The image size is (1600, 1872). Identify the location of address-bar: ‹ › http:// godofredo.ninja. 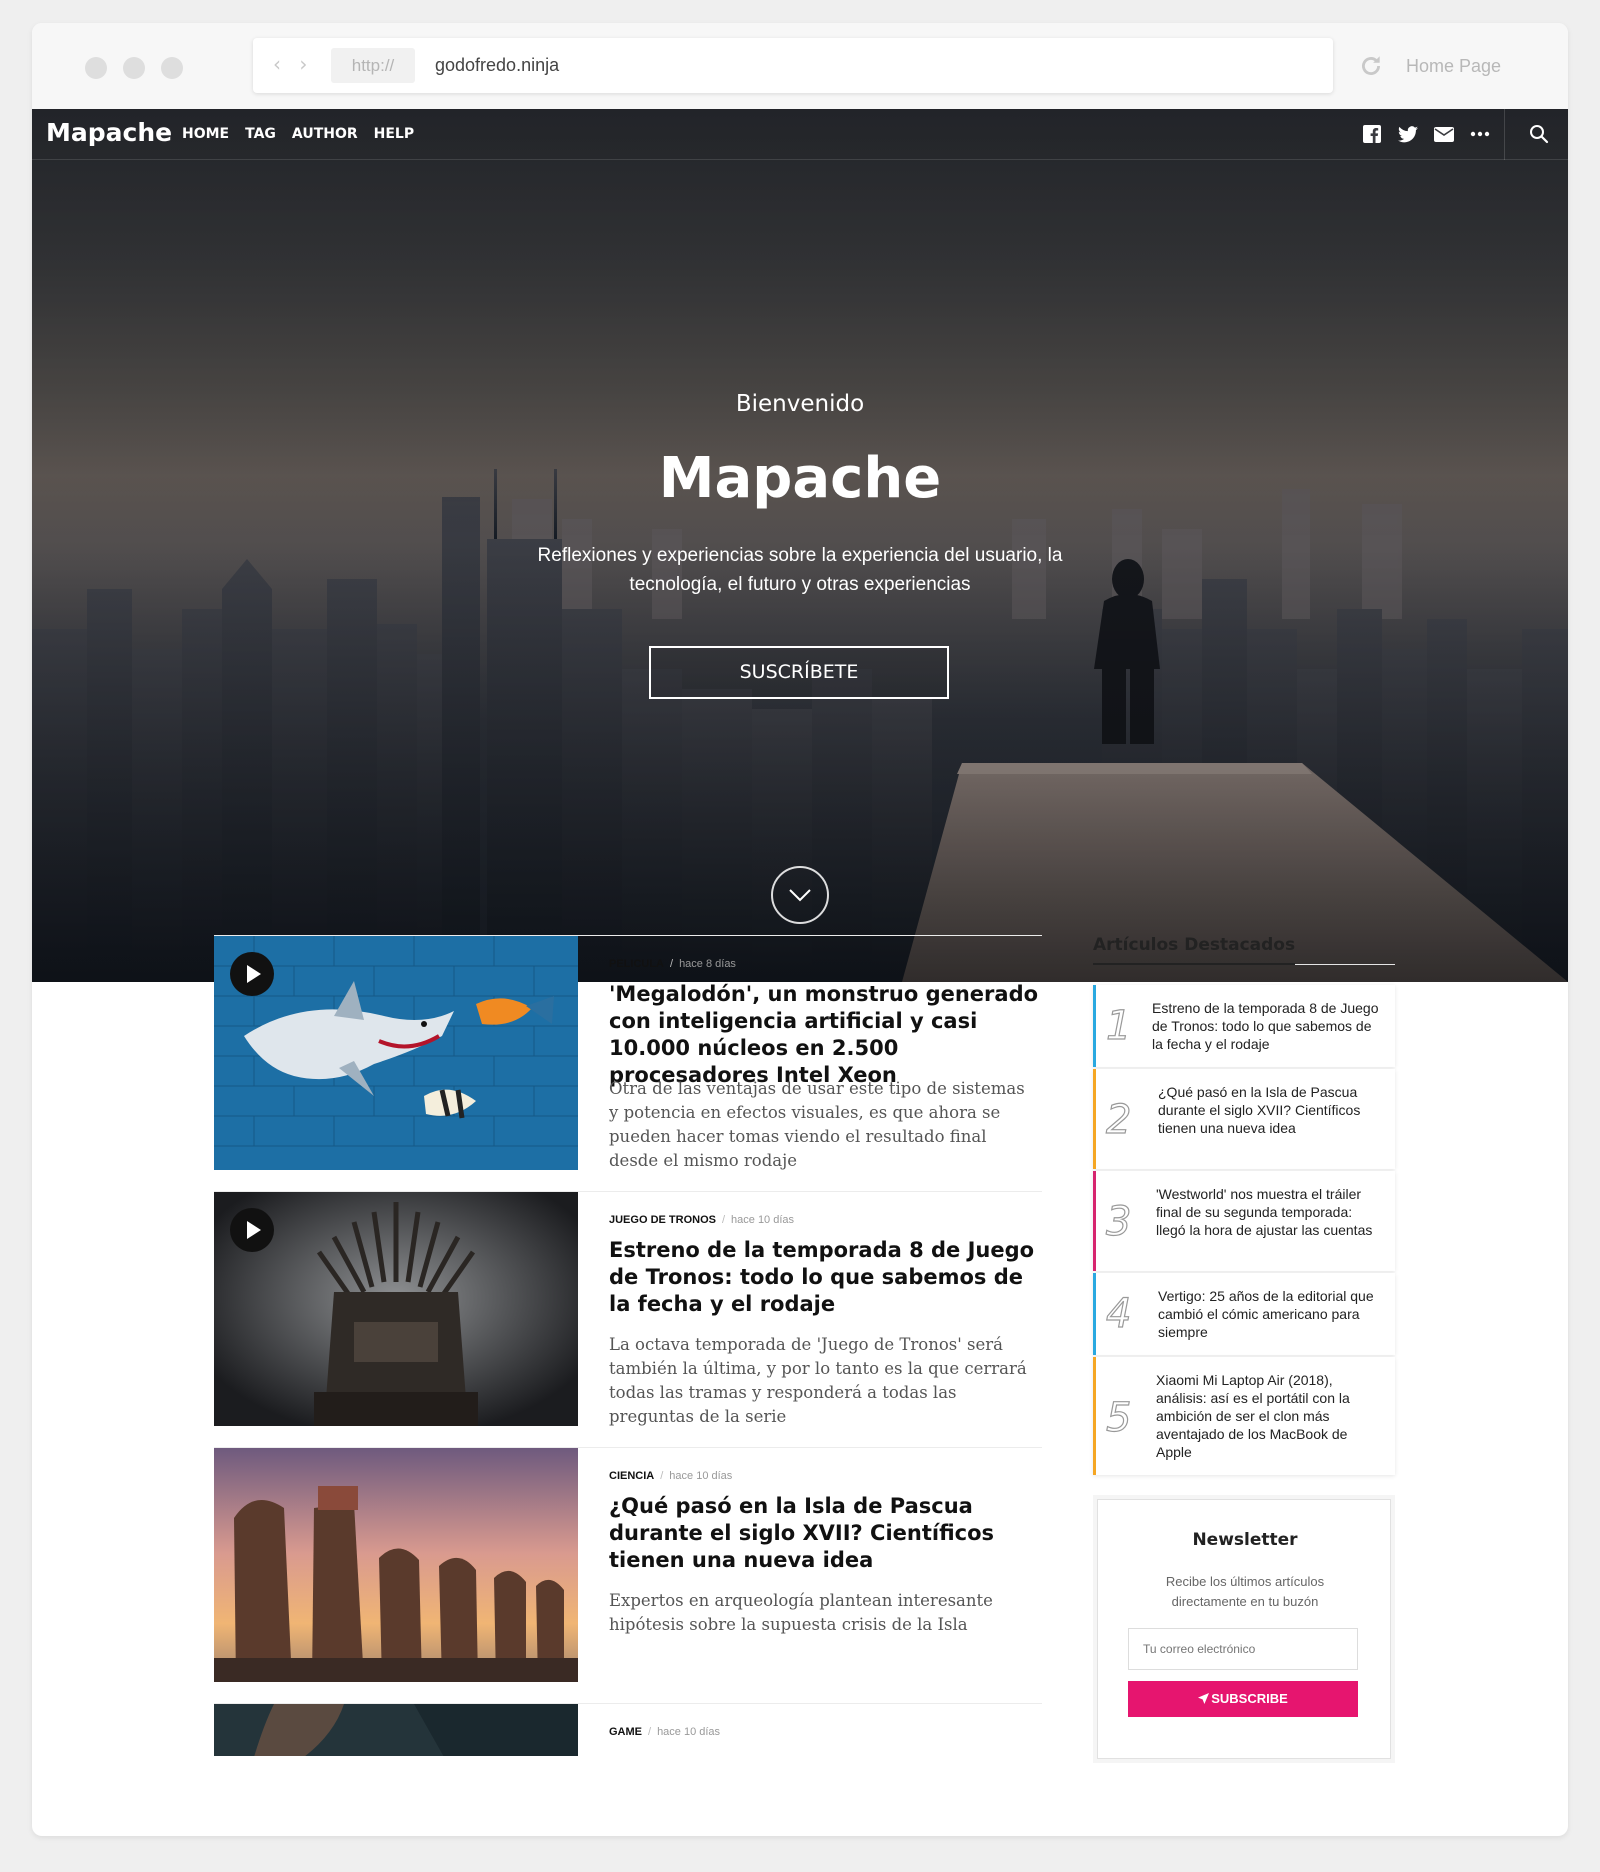
(793, 65).